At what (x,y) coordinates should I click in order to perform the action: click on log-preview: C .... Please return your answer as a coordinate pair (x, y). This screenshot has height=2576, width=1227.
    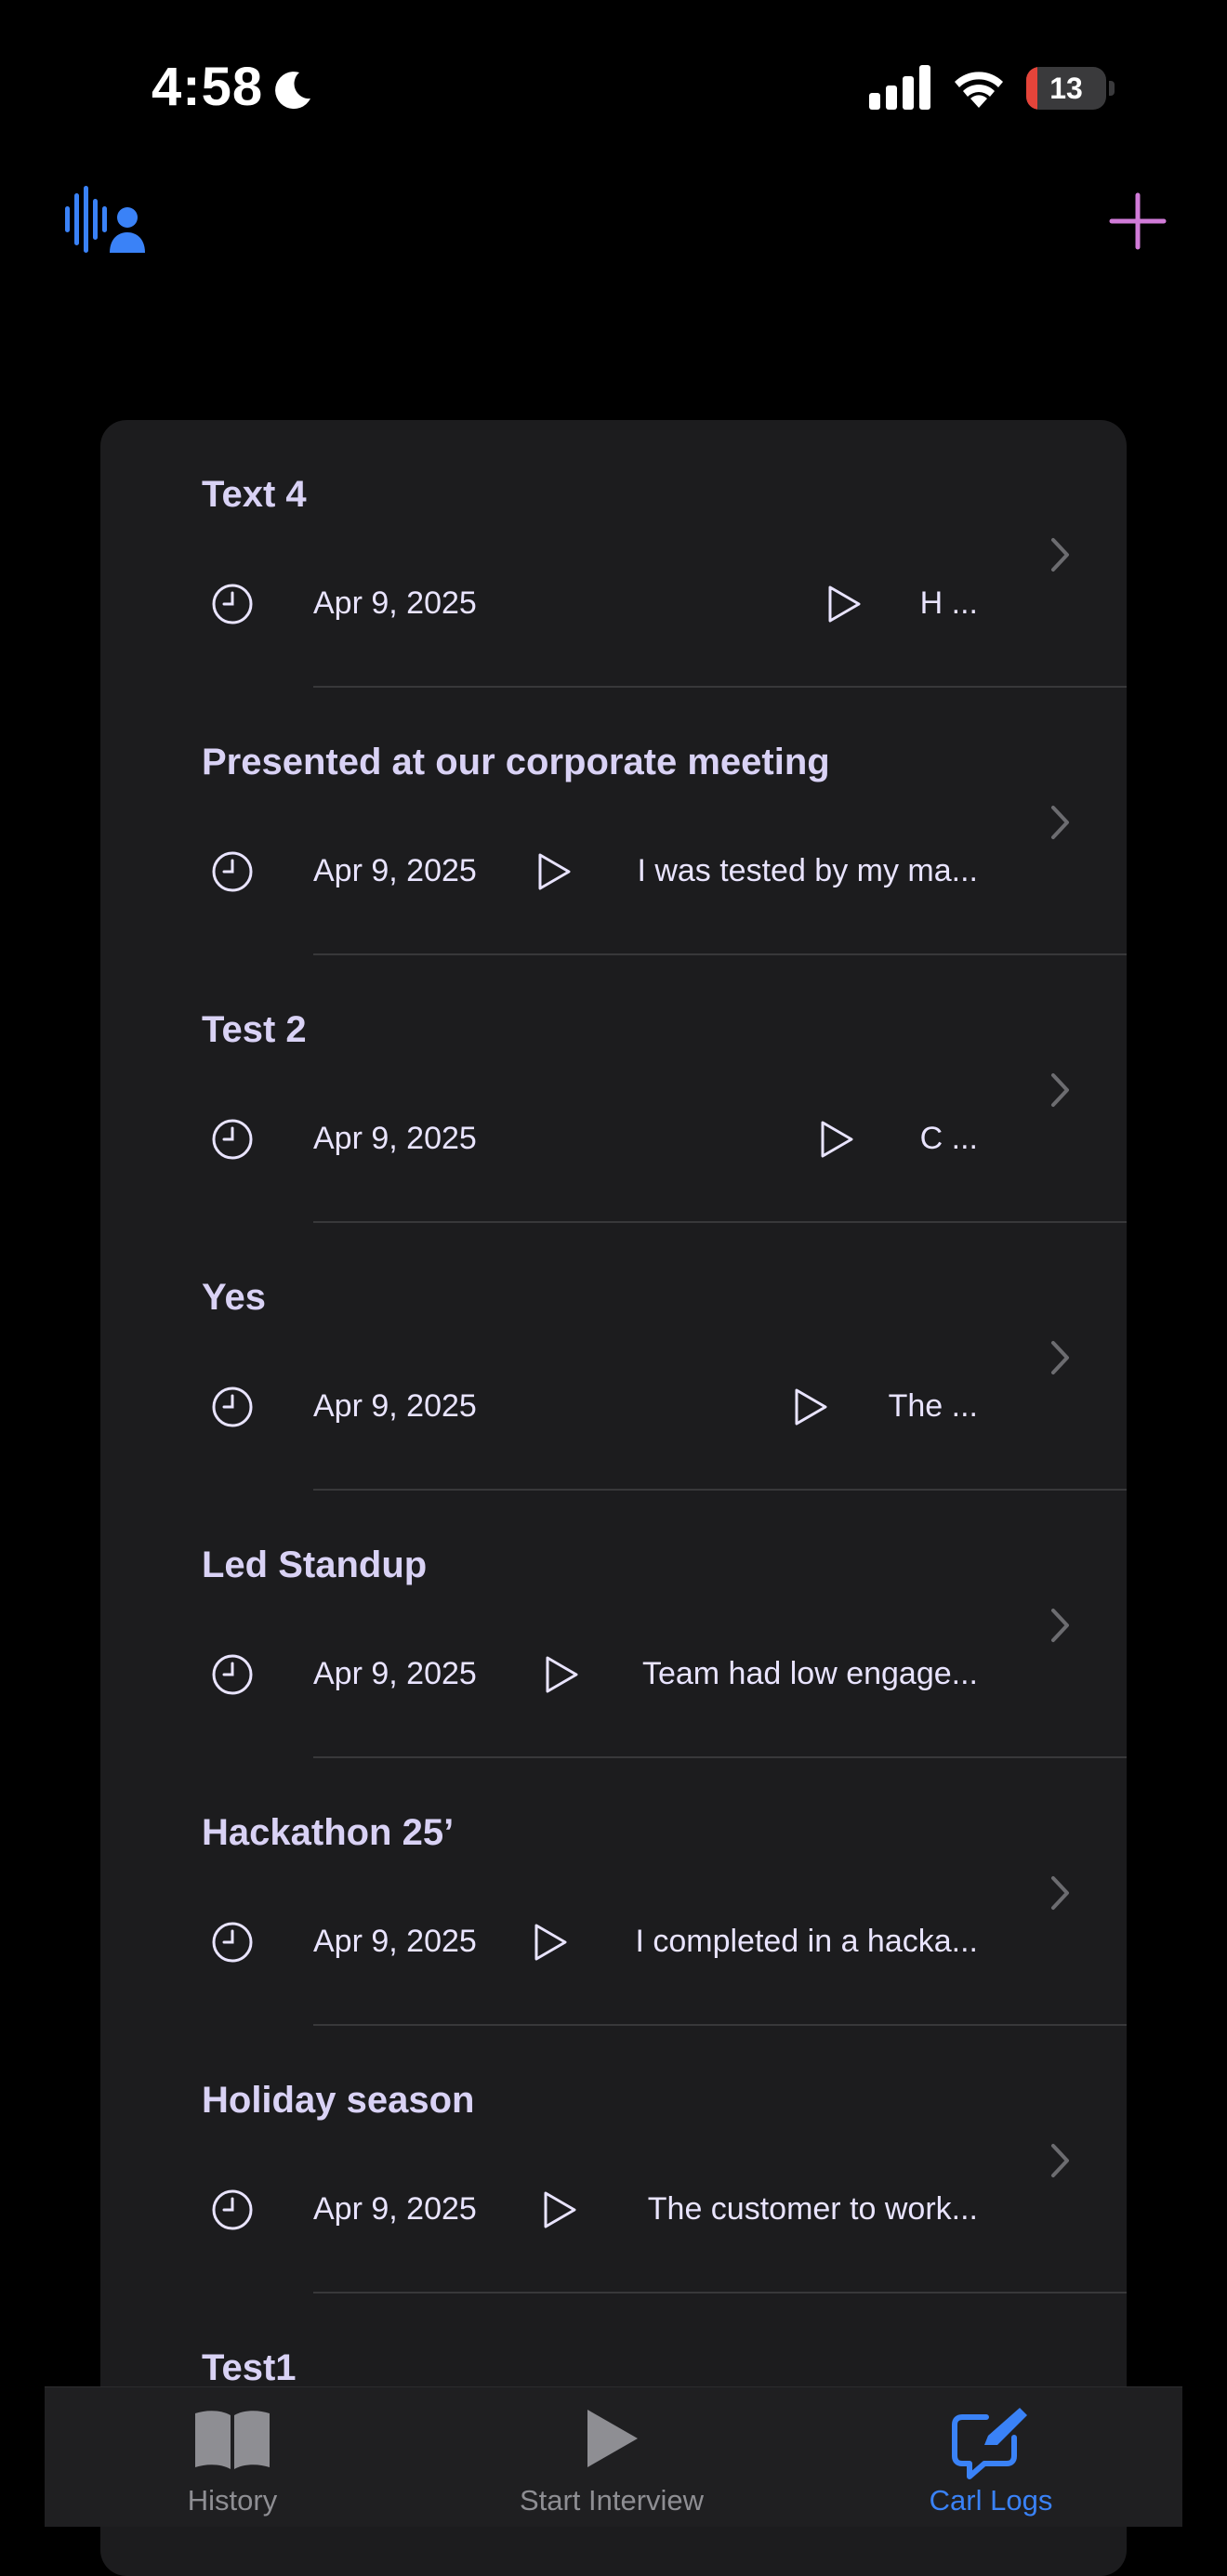
    Looking at the image, I should click on (948, 1138).